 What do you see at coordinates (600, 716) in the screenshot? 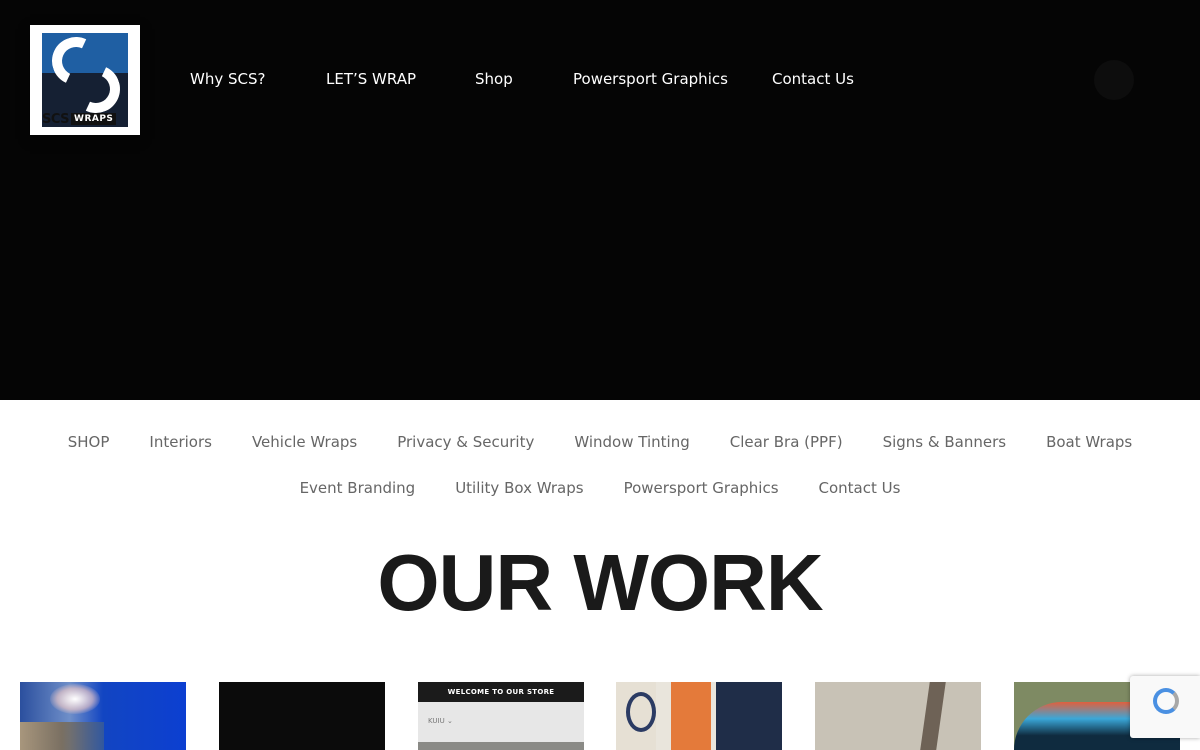
I see `work-gallery: WELCOME TO OUR STORE KUIU ⌄` at bounding box center [600, 716].